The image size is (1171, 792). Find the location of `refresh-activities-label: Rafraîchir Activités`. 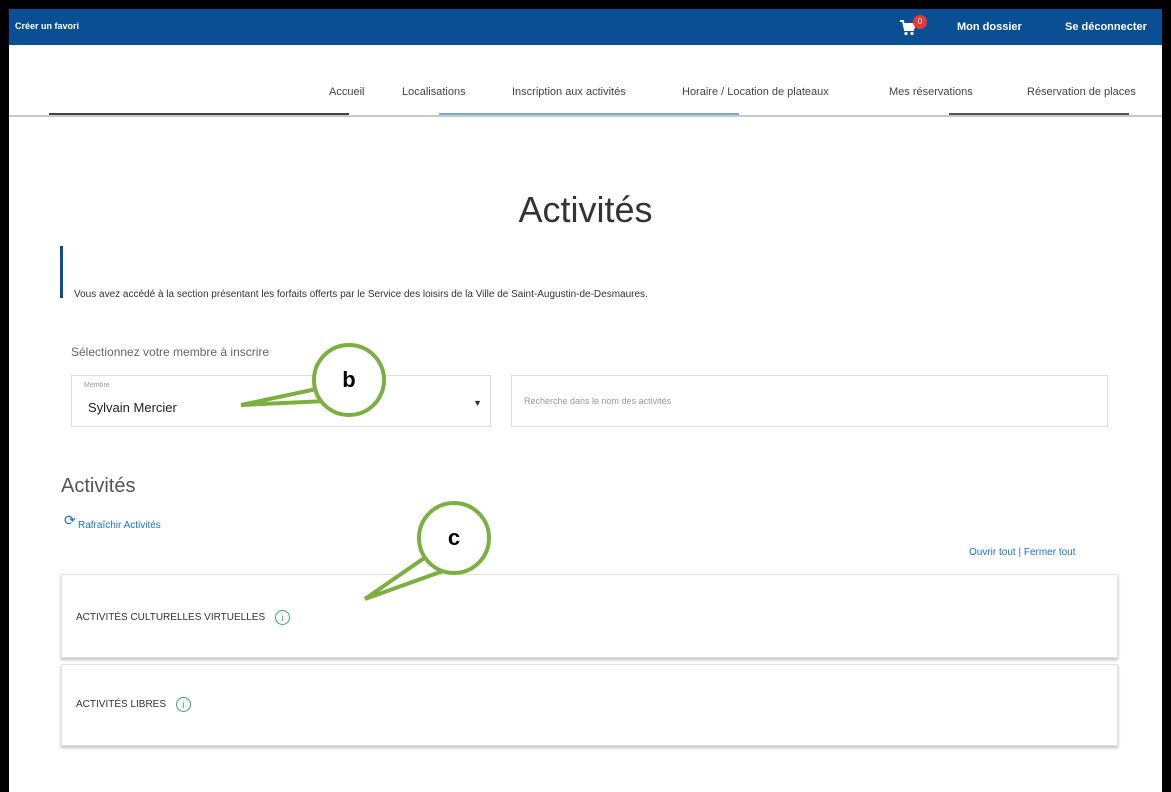

refresh-activities-label: Rafraîchir Activités is located at coordinates (119, 525).